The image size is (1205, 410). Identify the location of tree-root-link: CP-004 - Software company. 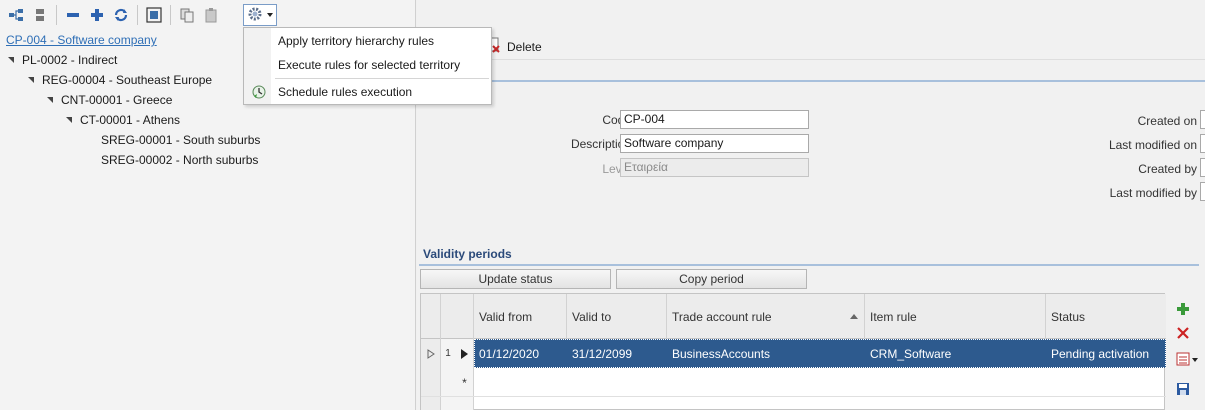
(81, 40).